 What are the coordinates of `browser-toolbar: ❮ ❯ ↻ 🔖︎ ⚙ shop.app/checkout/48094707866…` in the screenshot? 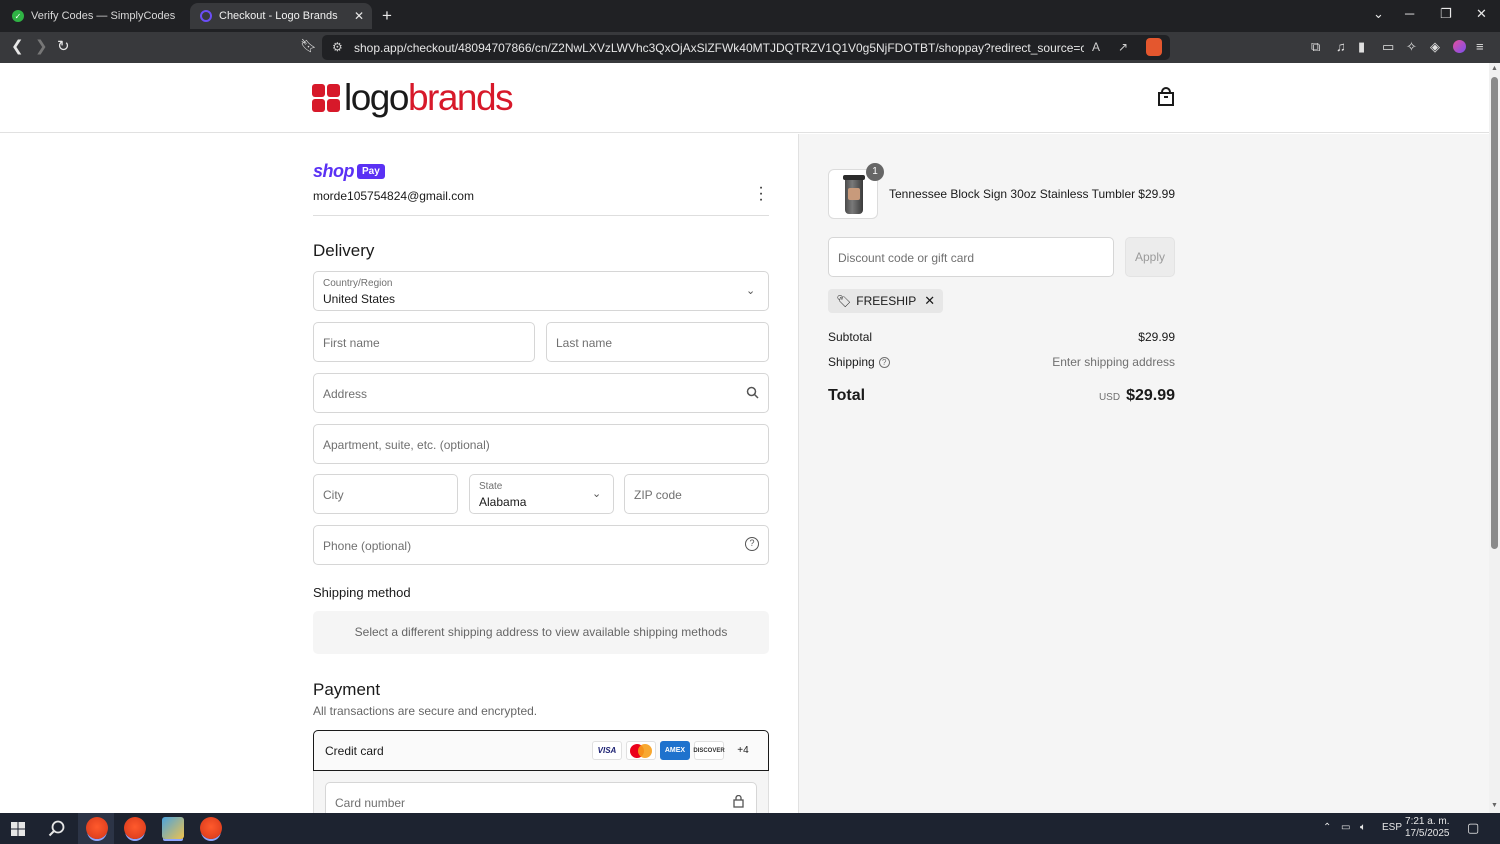 It's located at (750, 47).